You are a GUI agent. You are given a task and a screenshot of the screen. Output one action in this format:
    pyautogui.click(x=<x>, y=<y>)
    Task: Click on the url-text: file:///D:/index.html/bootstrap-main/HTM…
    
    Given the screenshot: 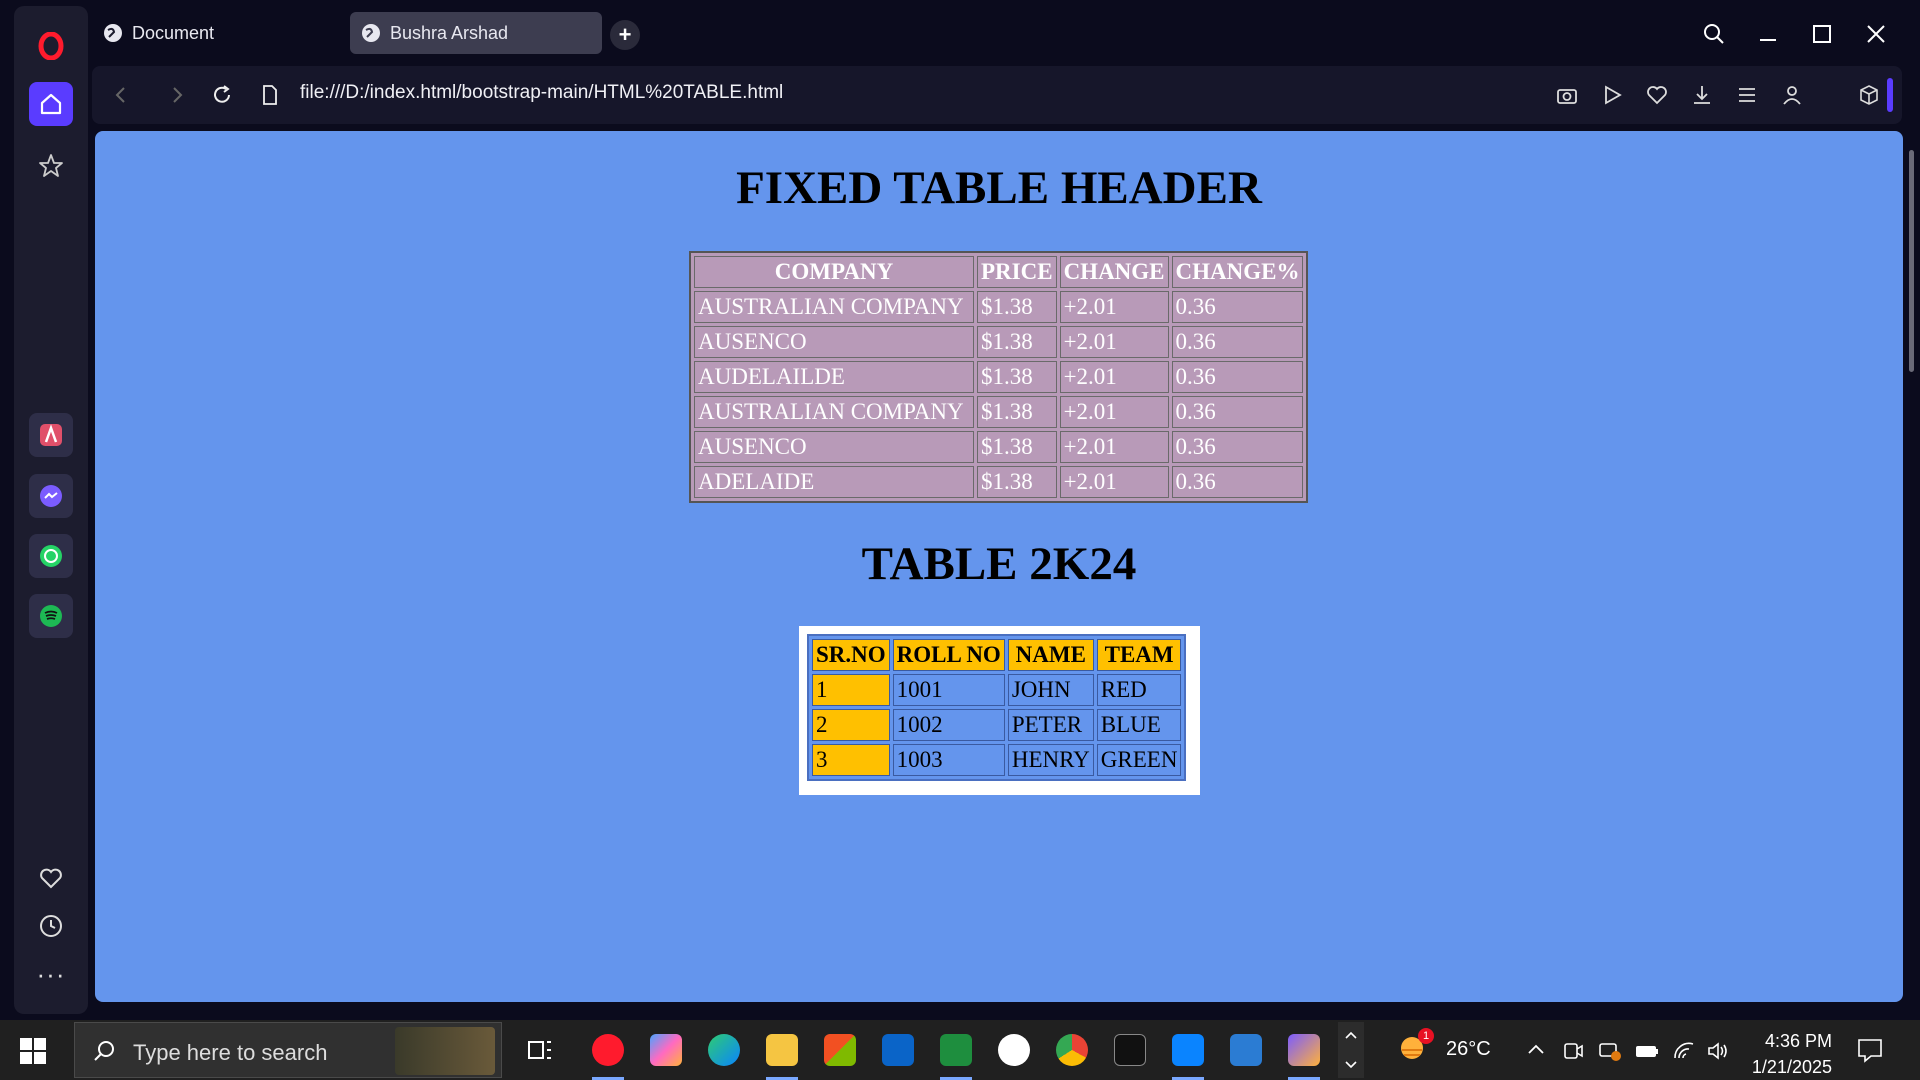 What is the action you would take?
    pyautogui.click(x=541, y=93)
    